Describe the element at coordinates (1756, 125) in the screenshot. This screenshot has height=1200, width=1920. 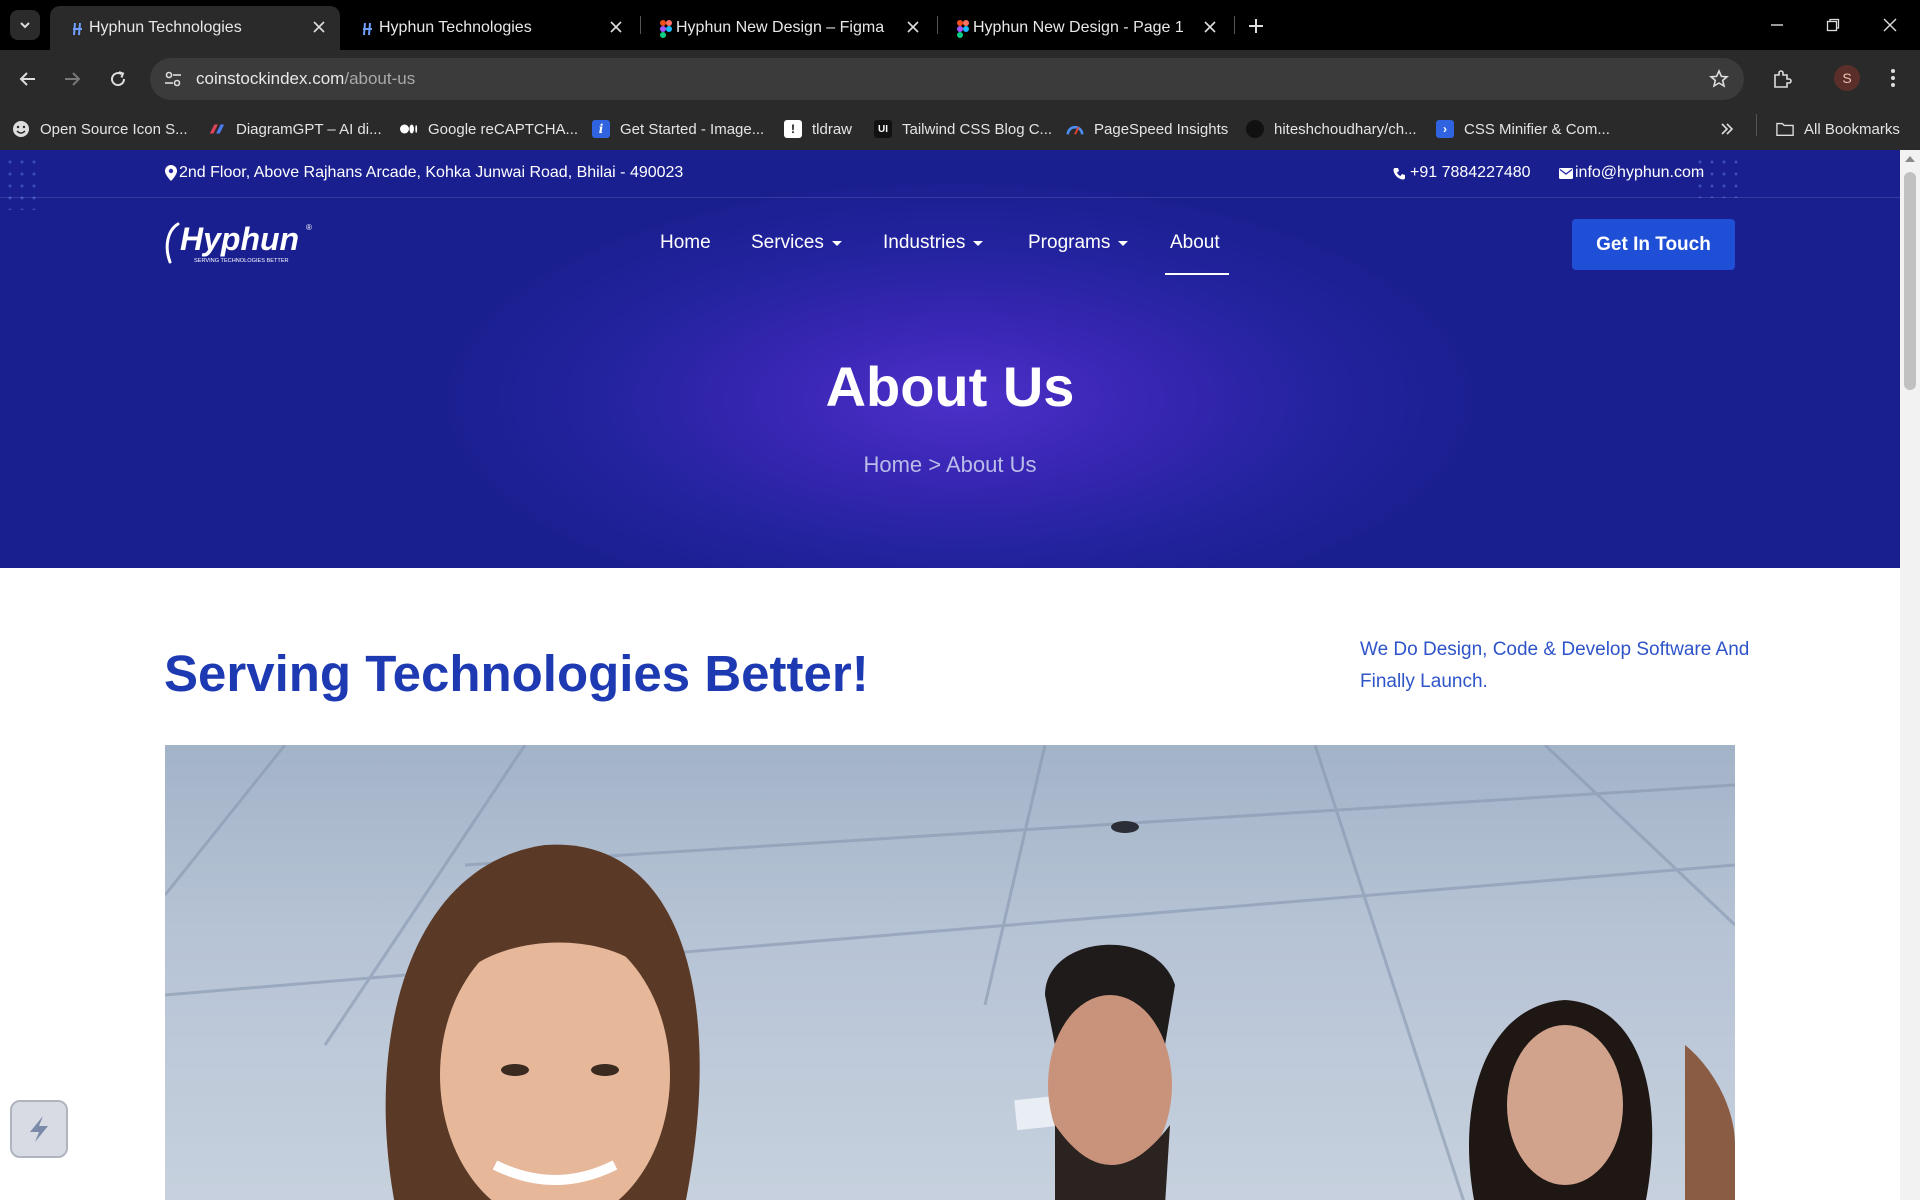
I see `bookmarks-divider` at that location.